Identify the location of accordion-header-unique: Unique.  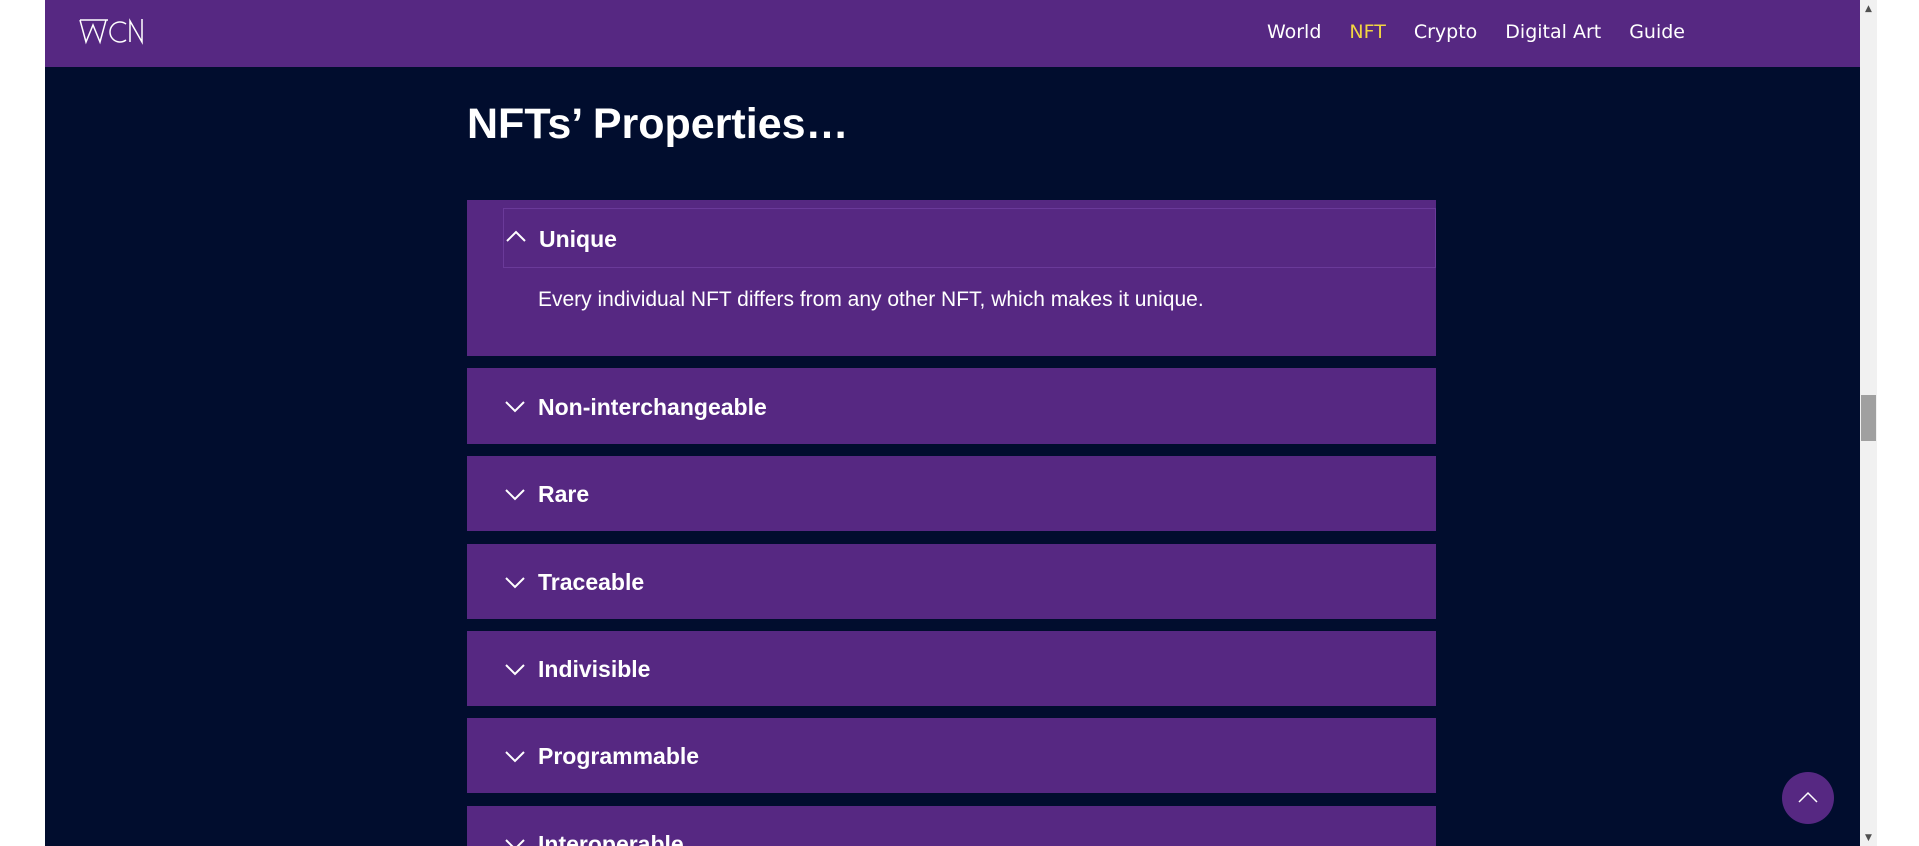
(969, 238).